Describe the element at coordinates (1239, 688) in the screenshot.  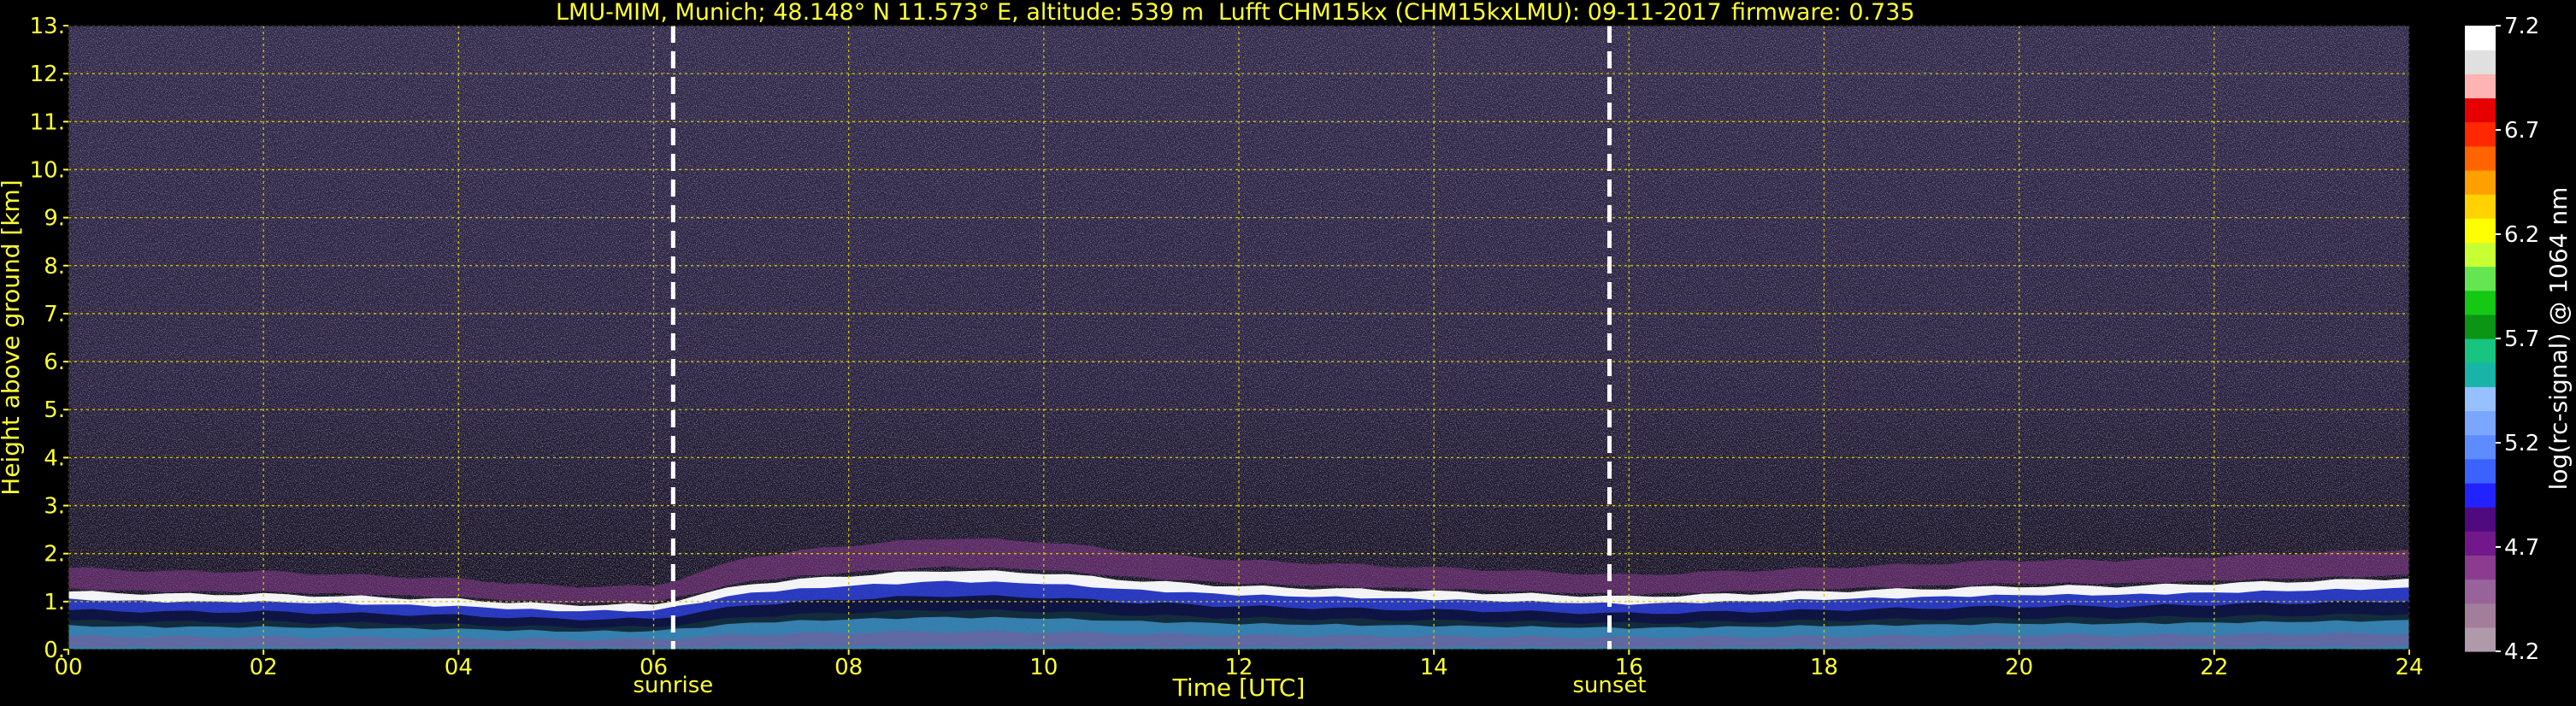
I see `x-axis-label: Time [UTC]` at that location.